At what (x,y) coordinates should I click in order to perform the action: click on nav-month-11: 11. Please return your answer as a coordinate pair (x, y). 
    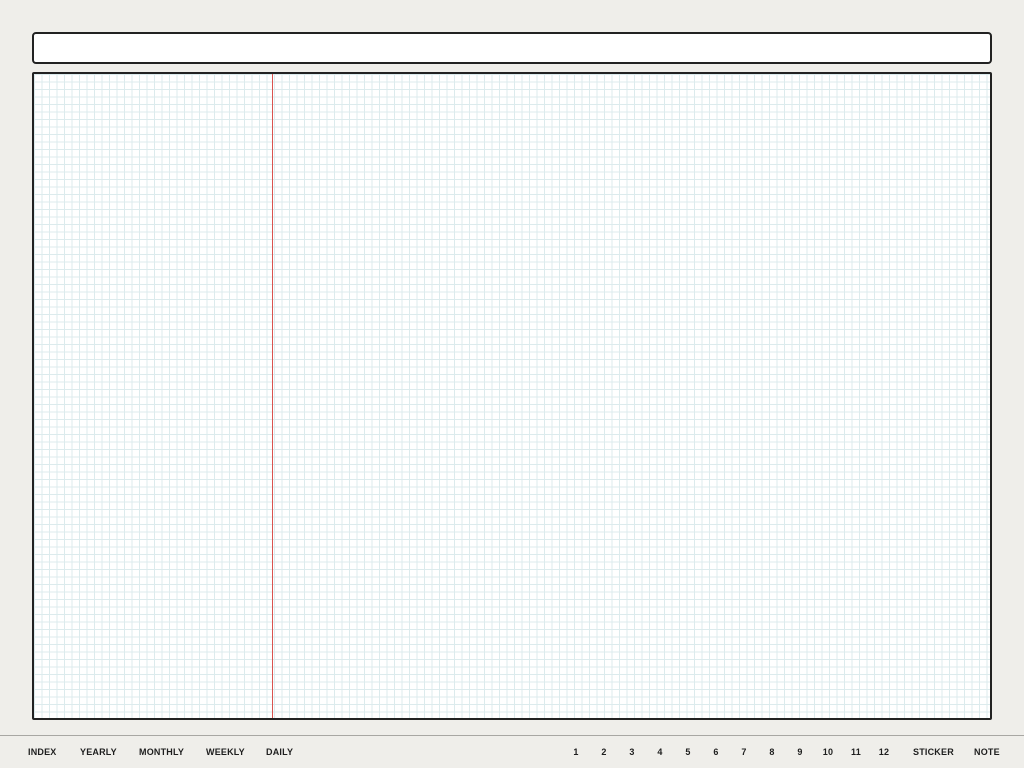
    Looking at the image, I should click on (856, 752).